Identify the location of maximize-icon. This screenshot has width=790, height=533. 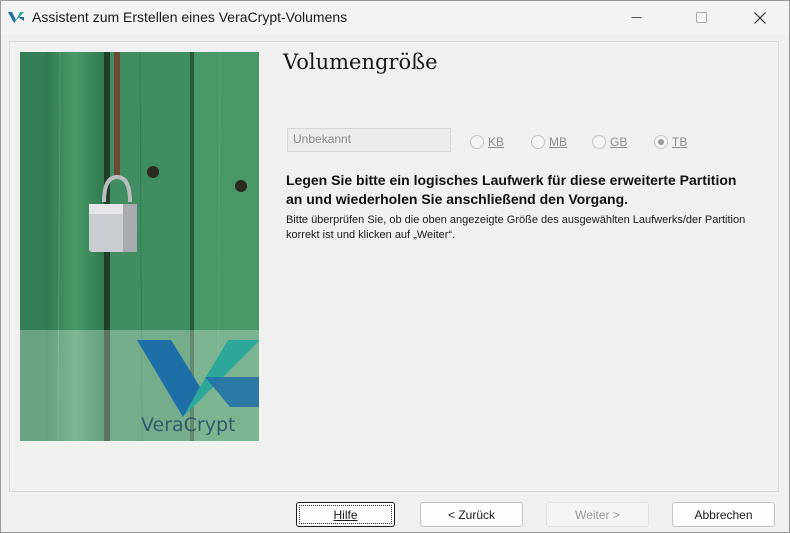
(701, 17).